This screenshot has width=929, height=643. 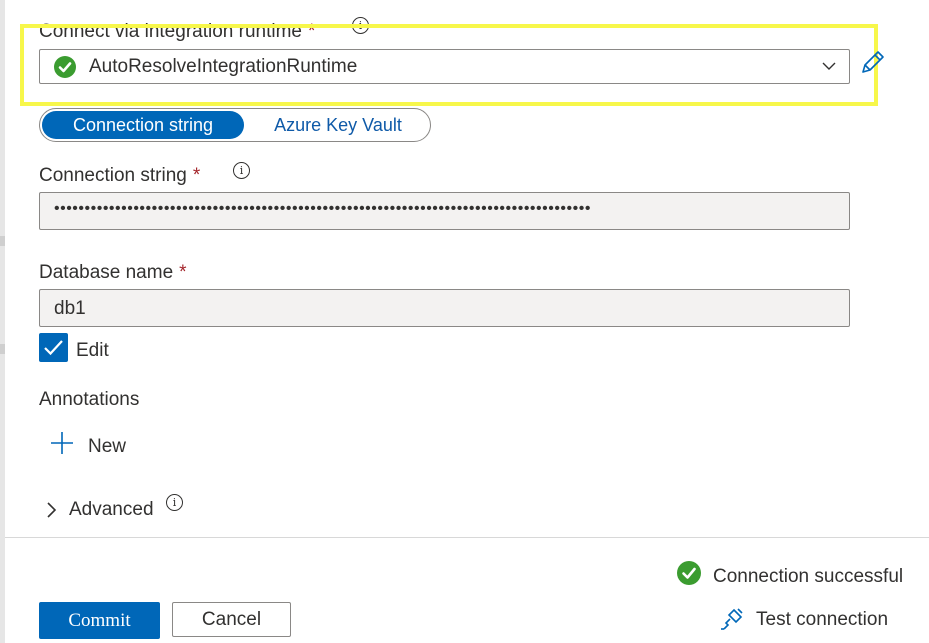 What do you see at coordinates (92, 351) in the screenshot?
I see `edit-checkbox-label: Edit` at bounding box center [92, 351].